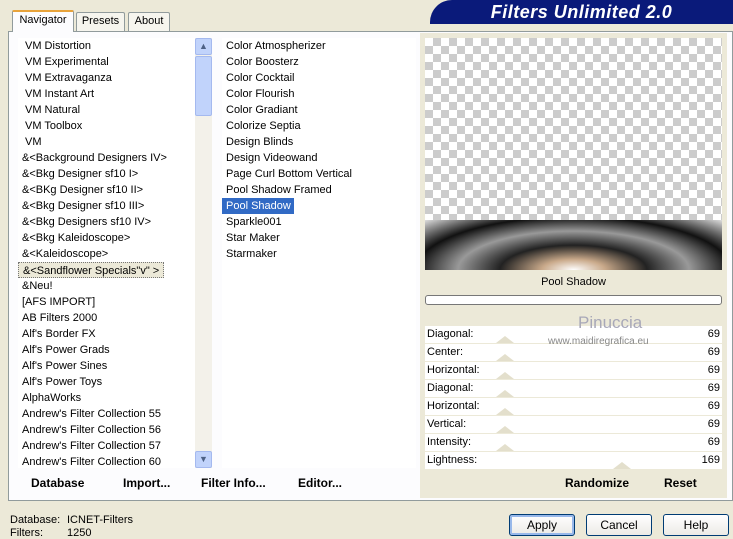  Describe the element at coordinates (319, 222) in the screenshot. I see `filter-item: Sparkle001` at that location.